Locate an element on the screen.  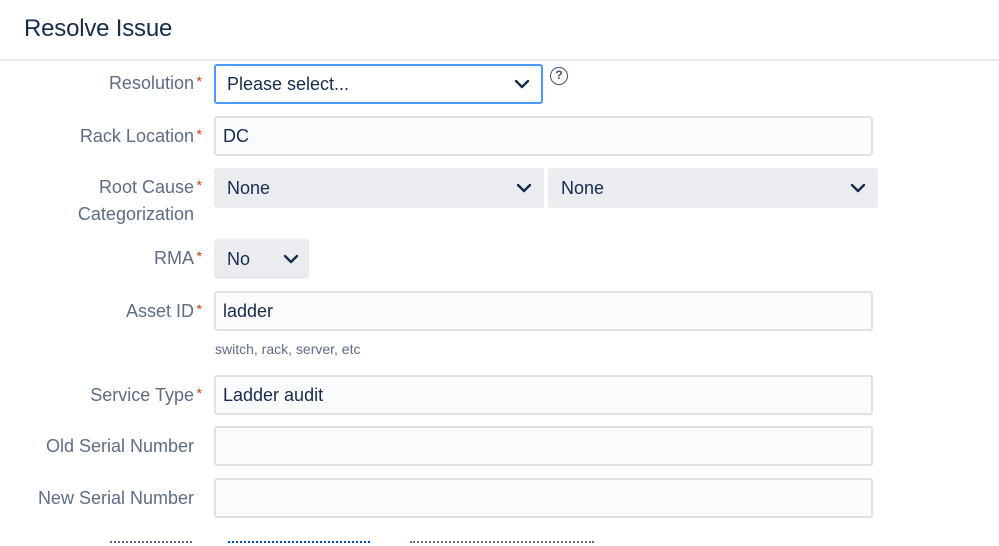
old-serial-input is located at coordinates (543, 446).